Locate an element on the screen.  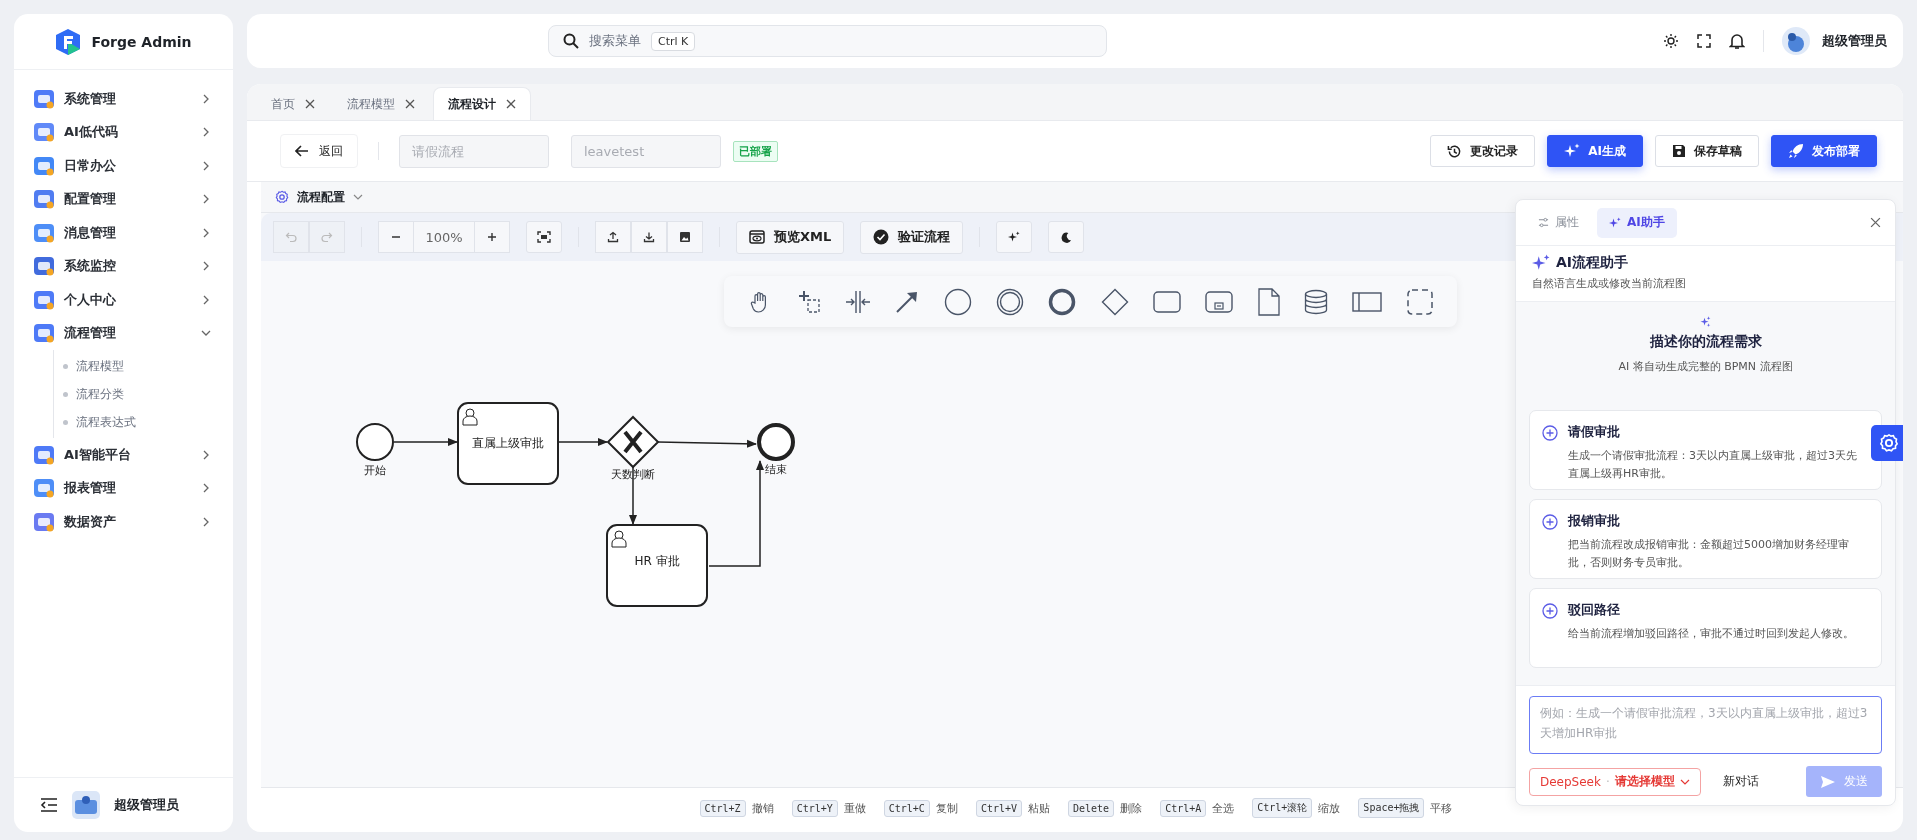
menu-item: 消息管理 is located at coordinates (123, 233).